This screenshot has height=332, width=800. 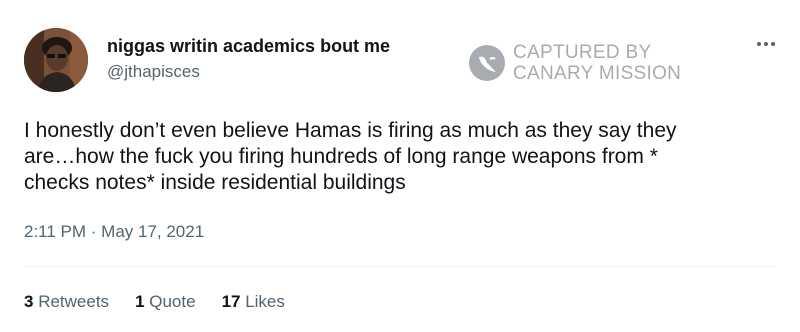 What do you see at coordinates (114, 232) in the screenshot?
I see `tweet-timestamp: 2:11 PM · May 17, 2021` at bounding box center [114, 232].